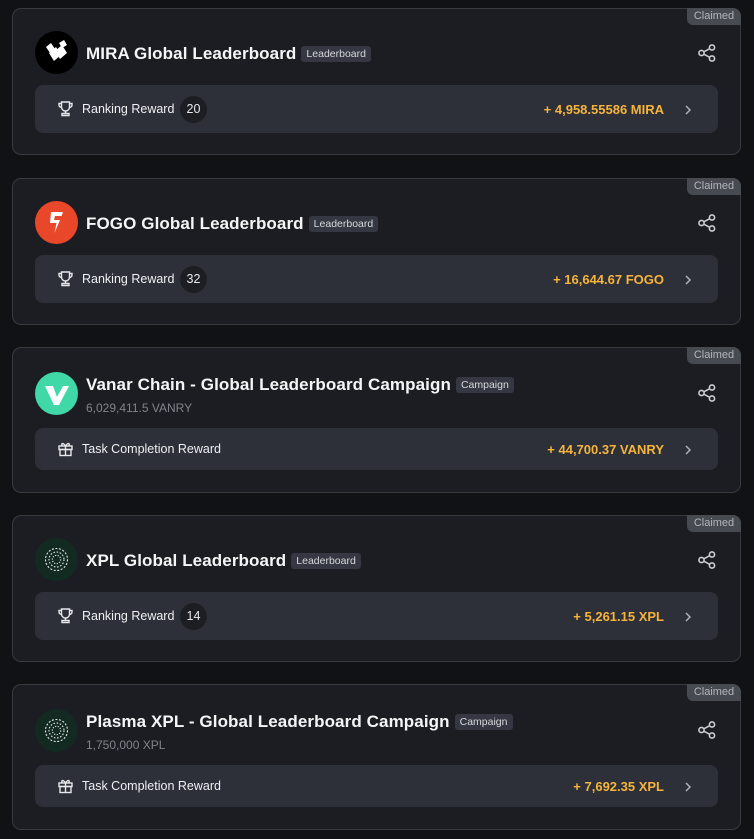  I want to click on card-title: MIRA Global Leaderboard, so click(191, 53).